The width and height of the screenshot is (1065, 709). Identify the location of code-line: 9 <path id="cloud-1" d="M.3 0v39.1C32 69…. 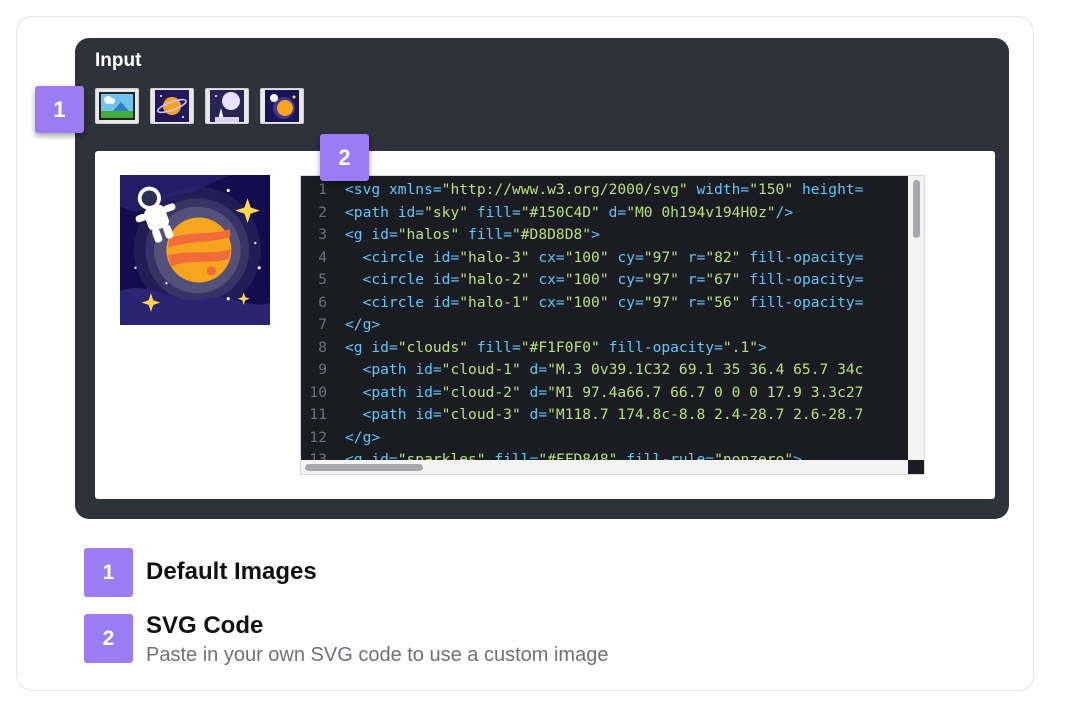
(604, 370).